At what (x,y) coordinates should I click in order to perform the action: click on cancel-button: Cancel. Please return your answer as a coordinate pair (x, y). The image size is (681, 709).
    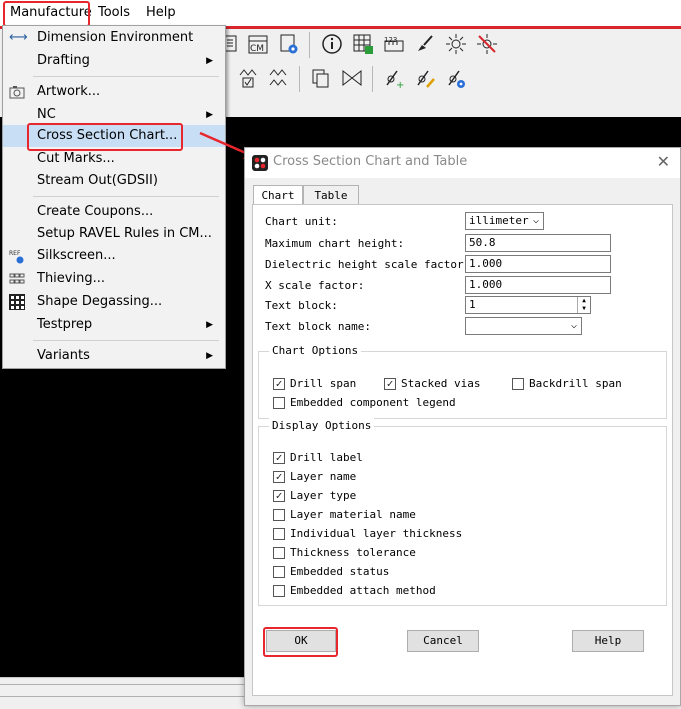
    Looking at the image, I should click on (443, 641).